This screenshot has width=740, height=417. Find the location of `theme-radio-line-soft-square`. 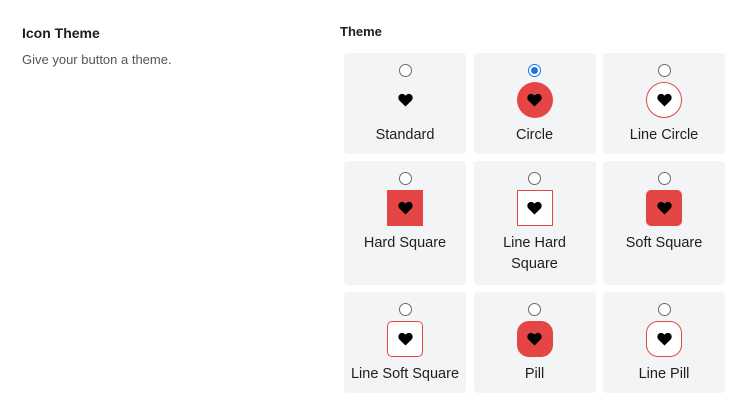

theme-radio-line-soft-square is located at coordinates (405, 309).